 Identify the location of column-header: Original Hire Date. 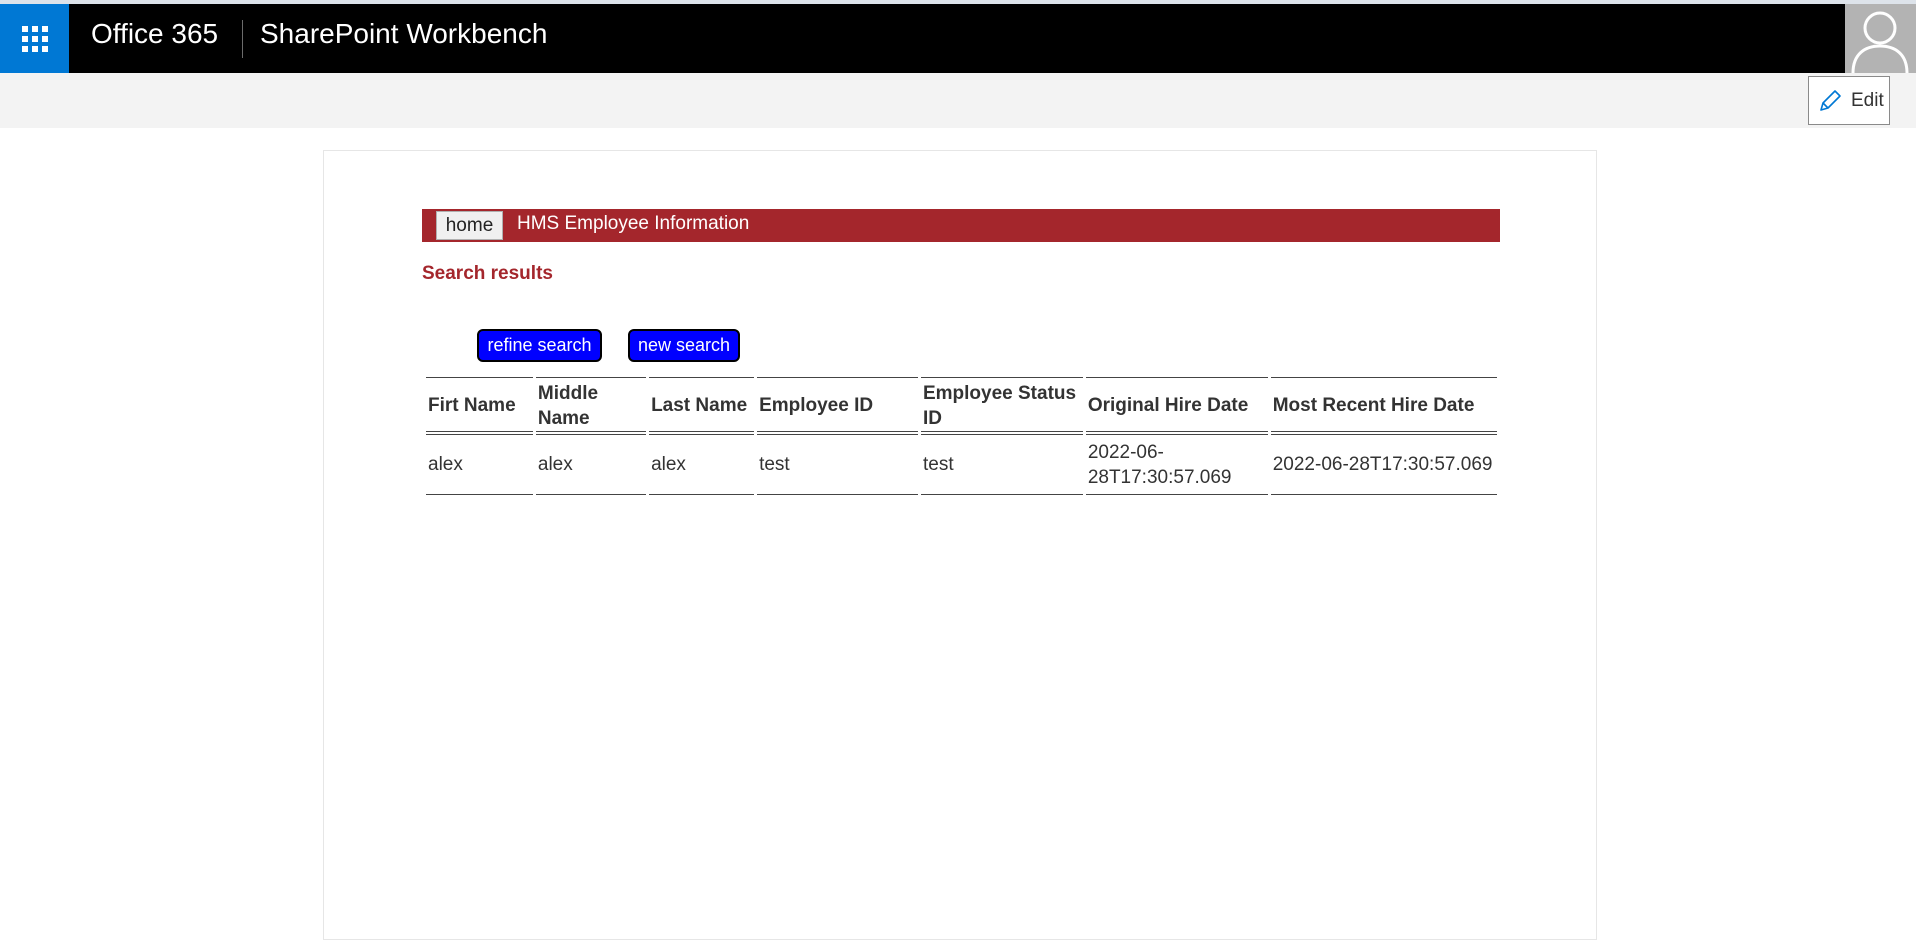
(1176, 406).